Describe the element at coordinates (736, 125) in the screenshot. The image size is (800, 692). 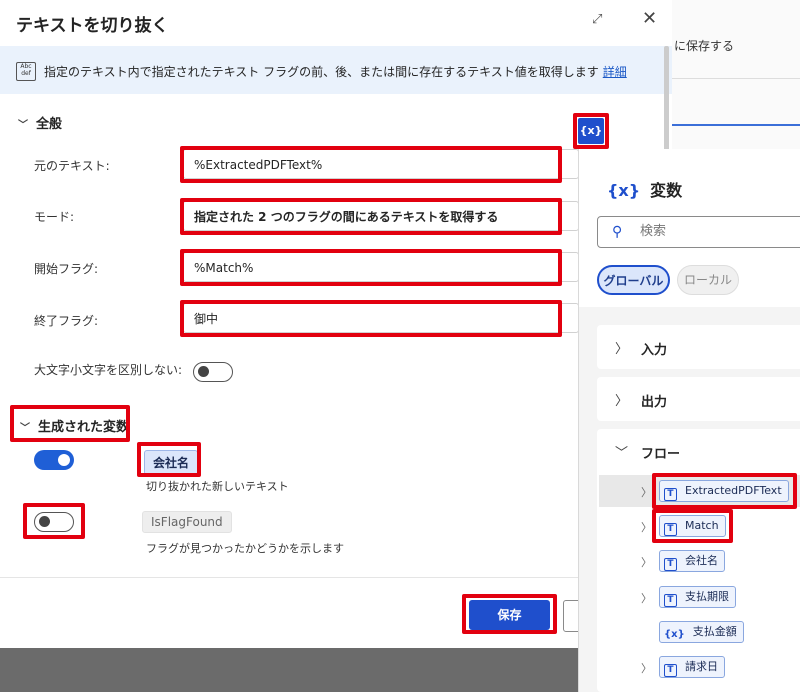
I see `background-accent-line` at that location.